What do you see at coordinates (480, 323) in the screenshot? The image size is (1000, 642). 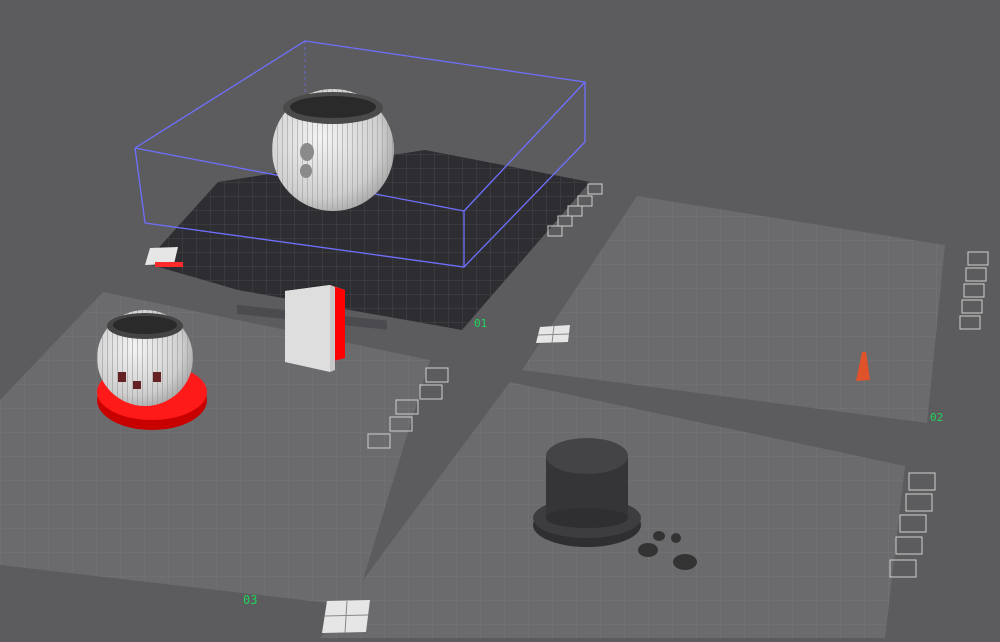 I see `plate-label: 01` at bounding box center [480, 323].